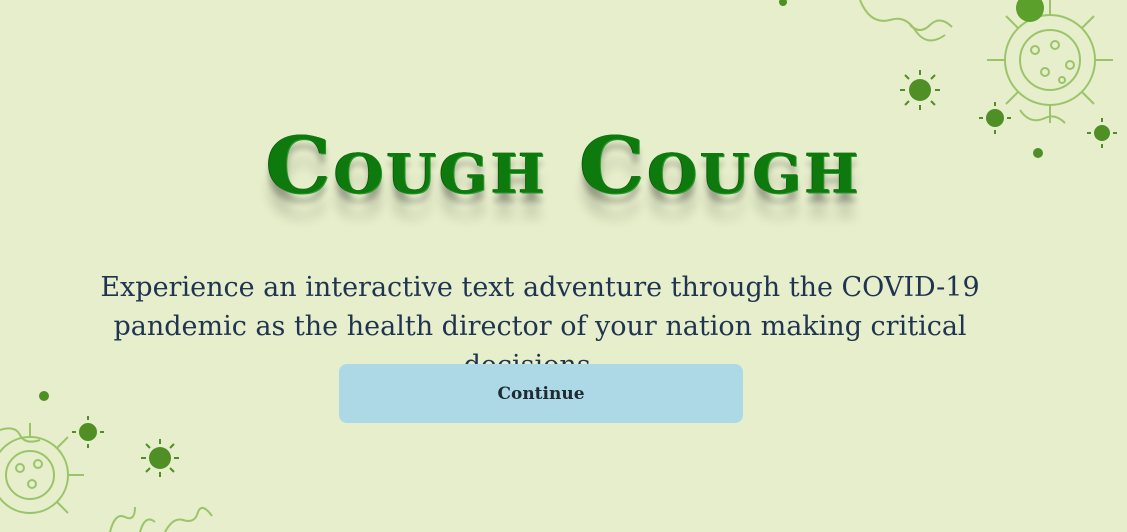 The height and width of the screenshot is (532, 1127). What do you see at coordinates (541, 393) in the screenshot?
I see `continue-button: Continue` at bounding box center [541, 393].